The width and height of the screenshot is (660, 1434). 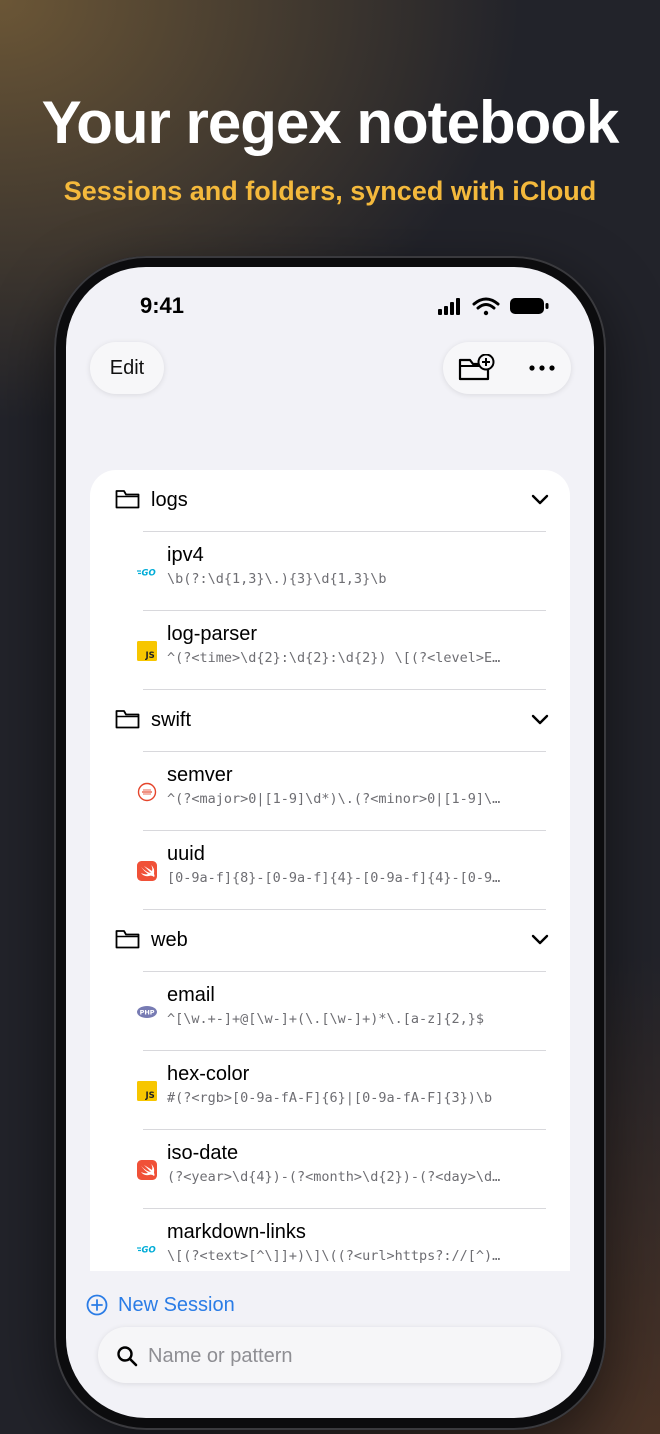 I want to click on session-name: iso-date, so click(x=203, y=1153).